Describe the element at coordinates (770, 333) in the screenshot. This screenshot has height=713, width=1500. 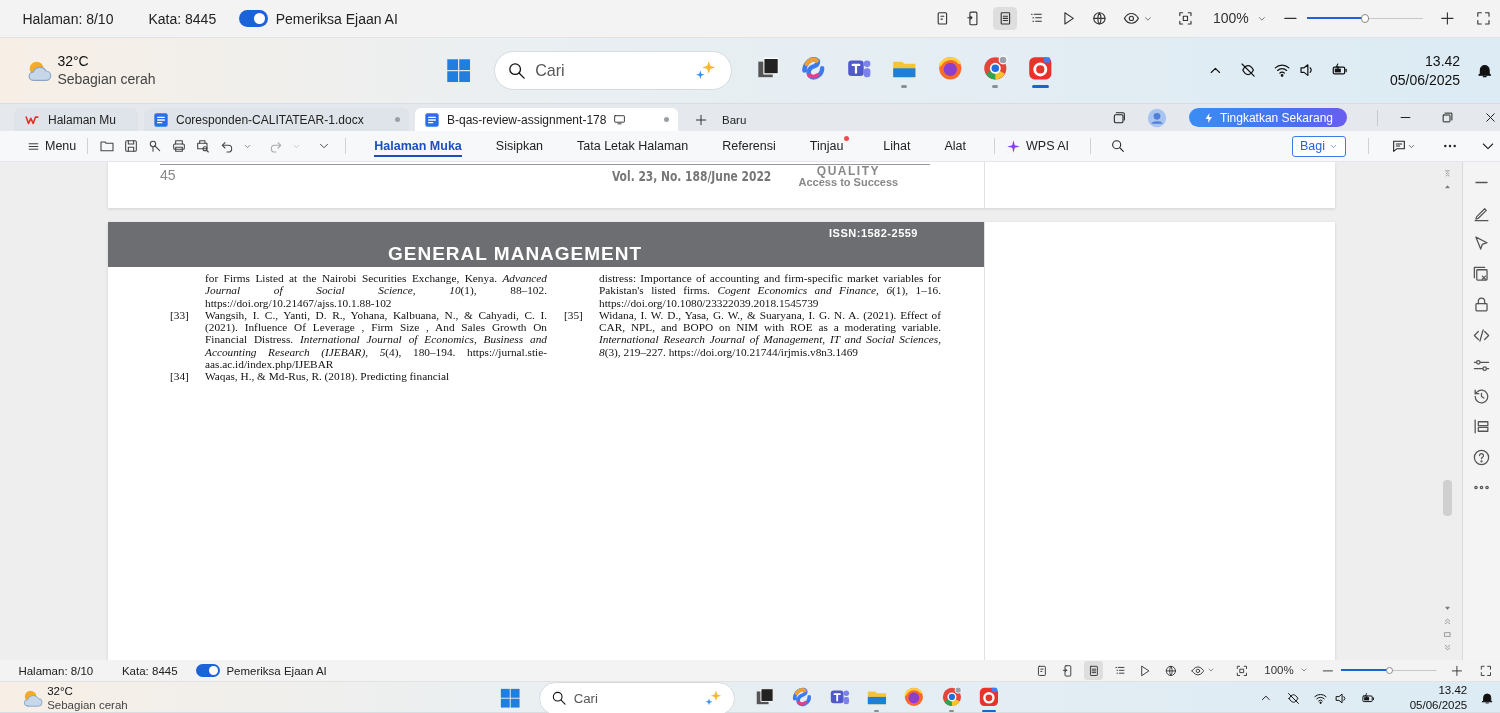
I see `reference-text: Widana, I. W. D., Yasa, G. W., & Suaryana, I. G. N. A. (2021). Effect of CAR, NPL, and BOPO on NIM with ROE as a moderating variable. International Research Journal of Management, IT and Social Sciences, 8(3), 219–227. https://doi.org/10.21744/irjmis.v8n3.1469` at that location.